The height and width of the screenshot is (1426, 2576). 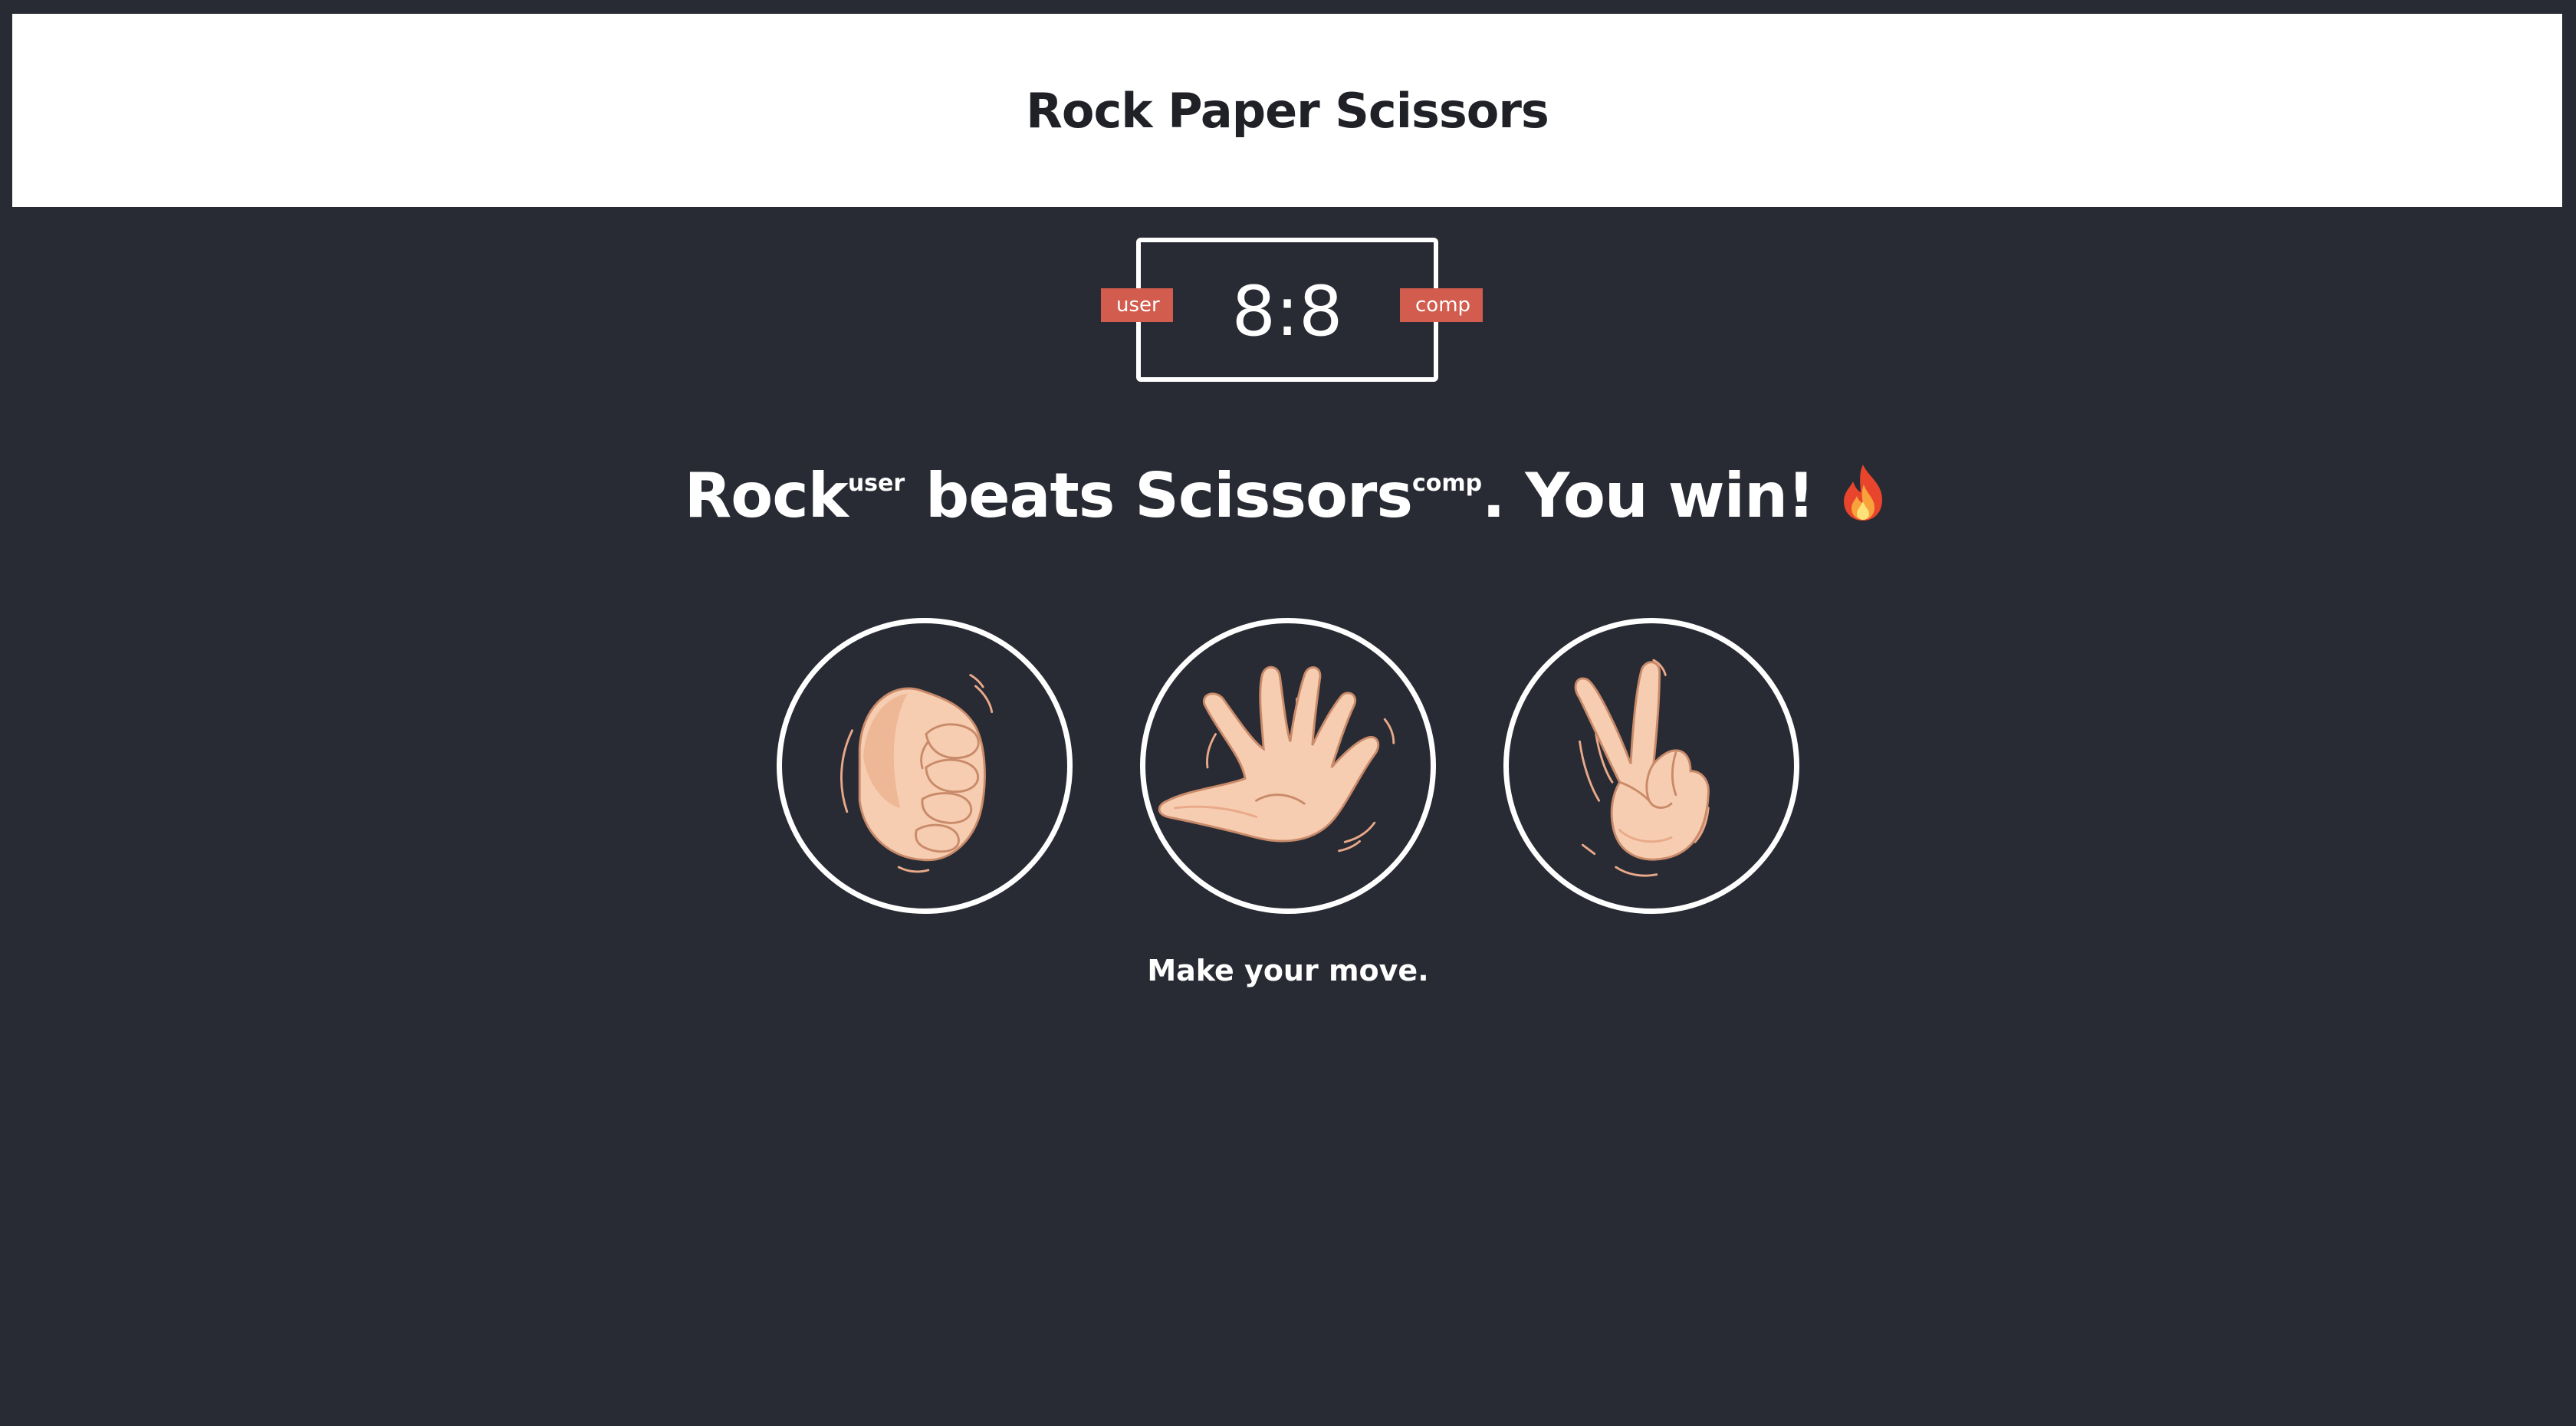 I want to click on comp-tag: comp, so click(x=1447, y=484).